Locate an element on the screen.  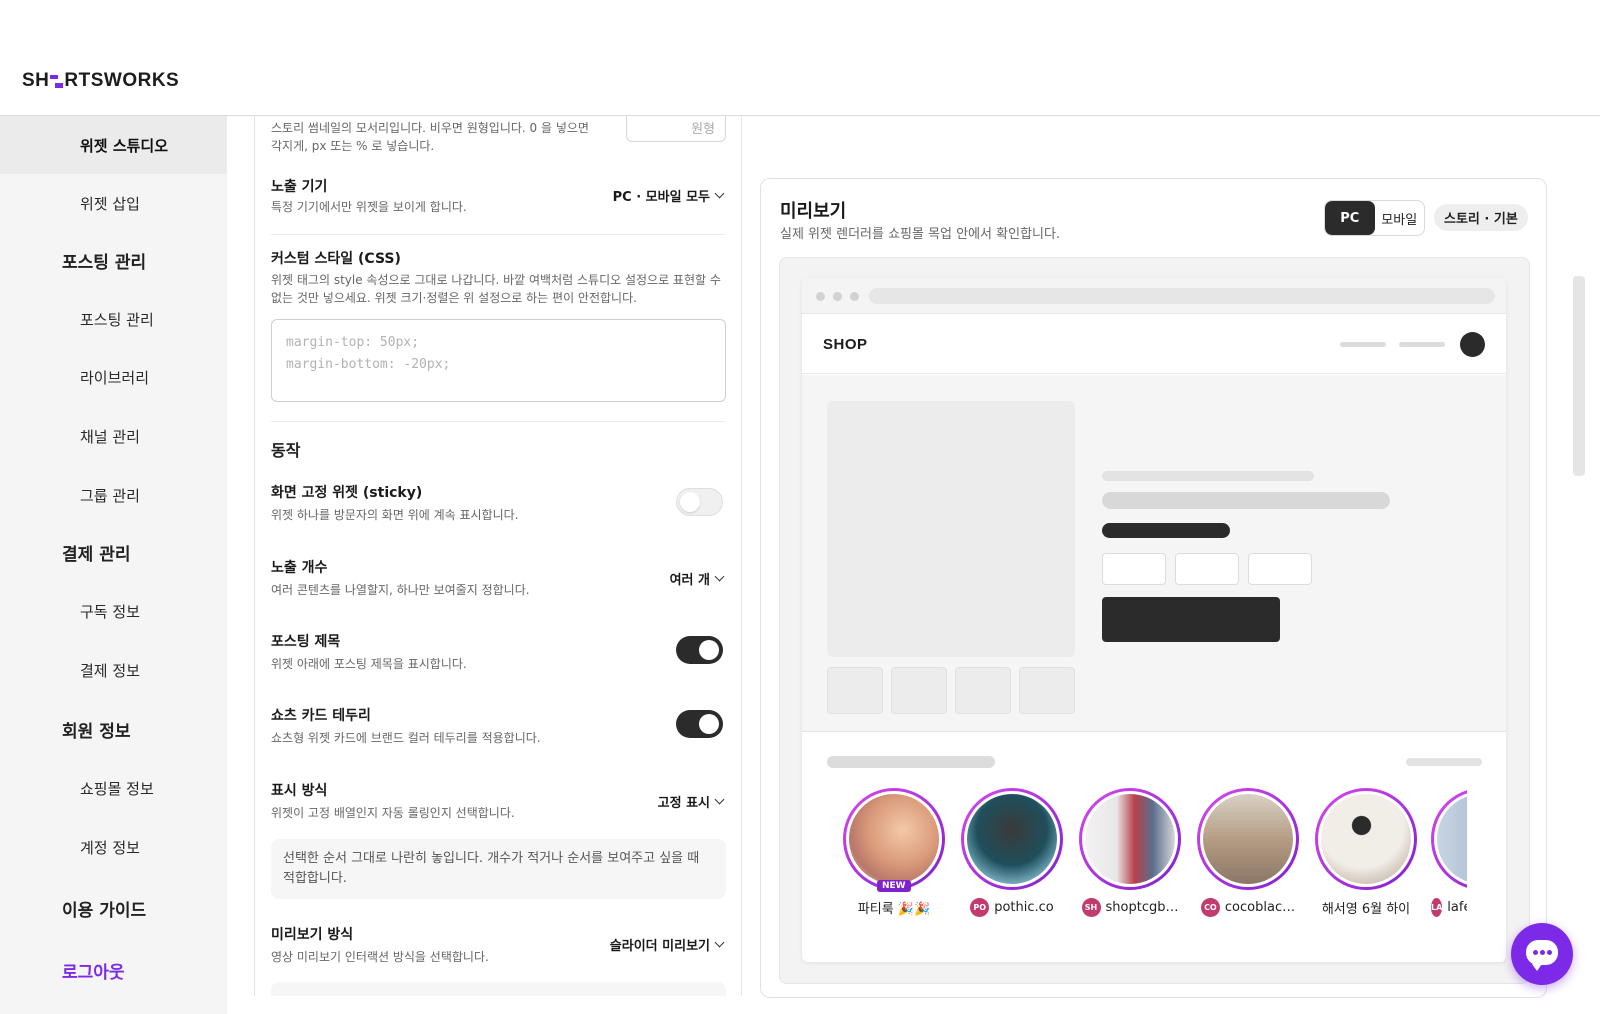
pc-tab: PC is located at coordinates (1350, 218).